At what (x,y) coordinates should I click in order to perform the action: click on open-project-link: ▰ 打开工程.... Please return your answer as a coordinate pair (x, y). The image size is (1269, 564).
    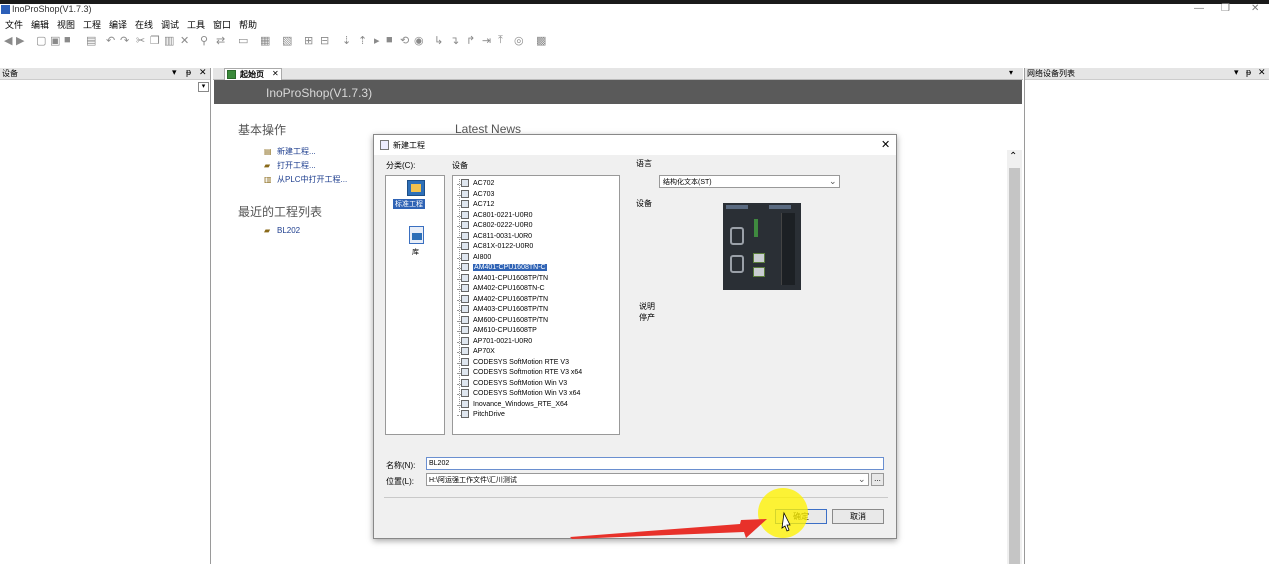
    Looking at the image, I should click on (290, 165).